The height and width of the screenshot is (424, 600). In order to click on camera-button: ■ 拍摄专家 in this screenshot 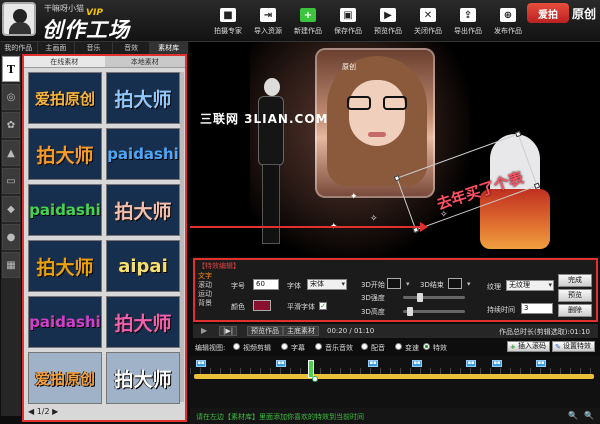, I will do `click(228, 21)`.